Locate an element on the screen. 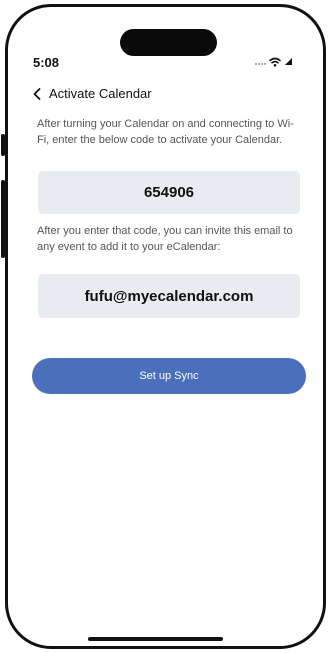 The image size is (331, 653). signal-dots-icon is located at coordinates (260, 64).